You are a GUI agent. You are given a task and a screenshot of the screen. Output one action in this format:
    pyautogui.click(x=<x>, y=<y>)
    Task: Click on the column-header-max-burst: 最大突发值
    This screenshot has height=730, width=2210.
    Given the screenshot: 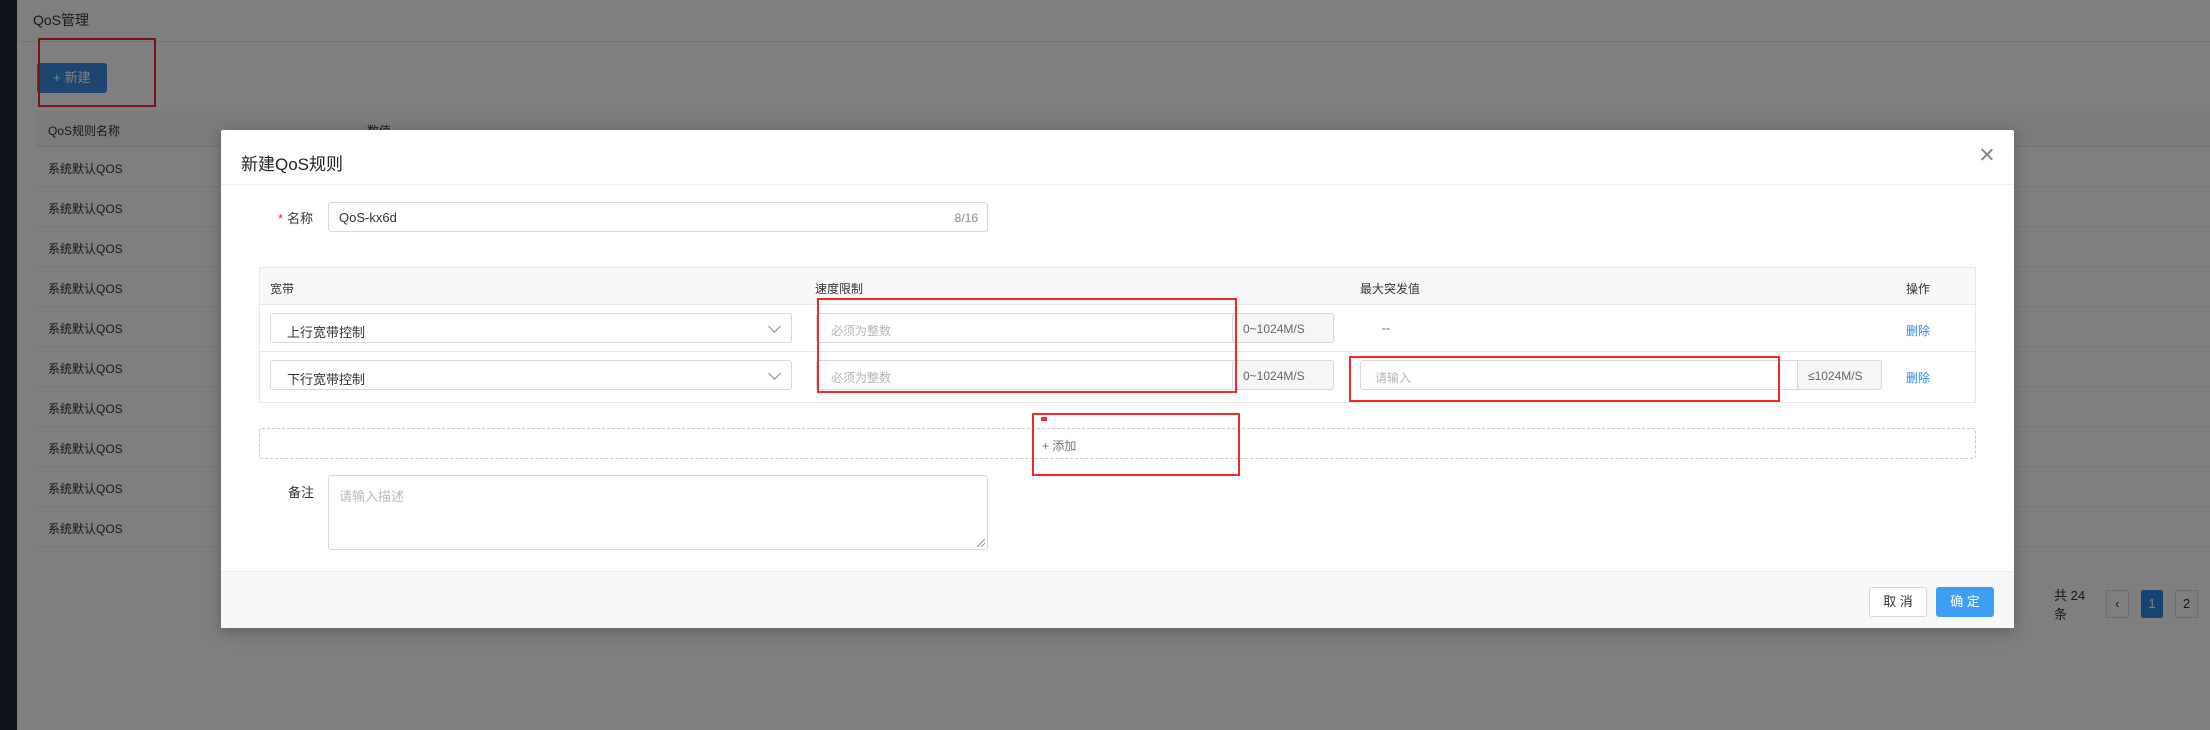 What is the action you would take?
    pyautogui.click(x=1390, y=289)
    